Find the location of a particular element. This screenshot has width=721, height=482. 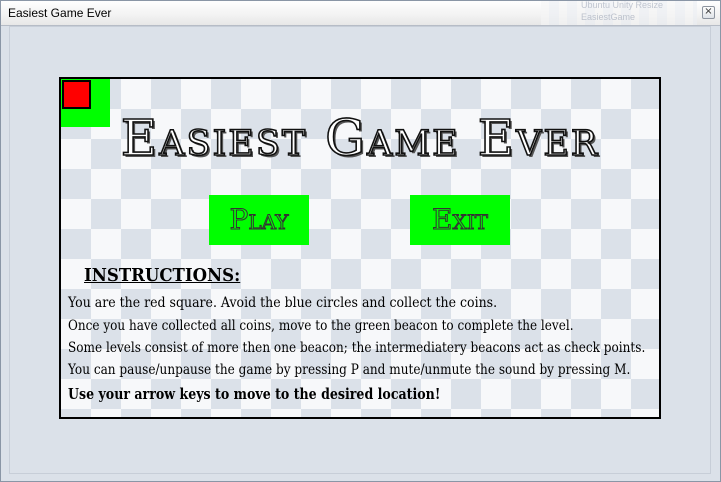

close-icon: × is located at coordinates (708, 11).